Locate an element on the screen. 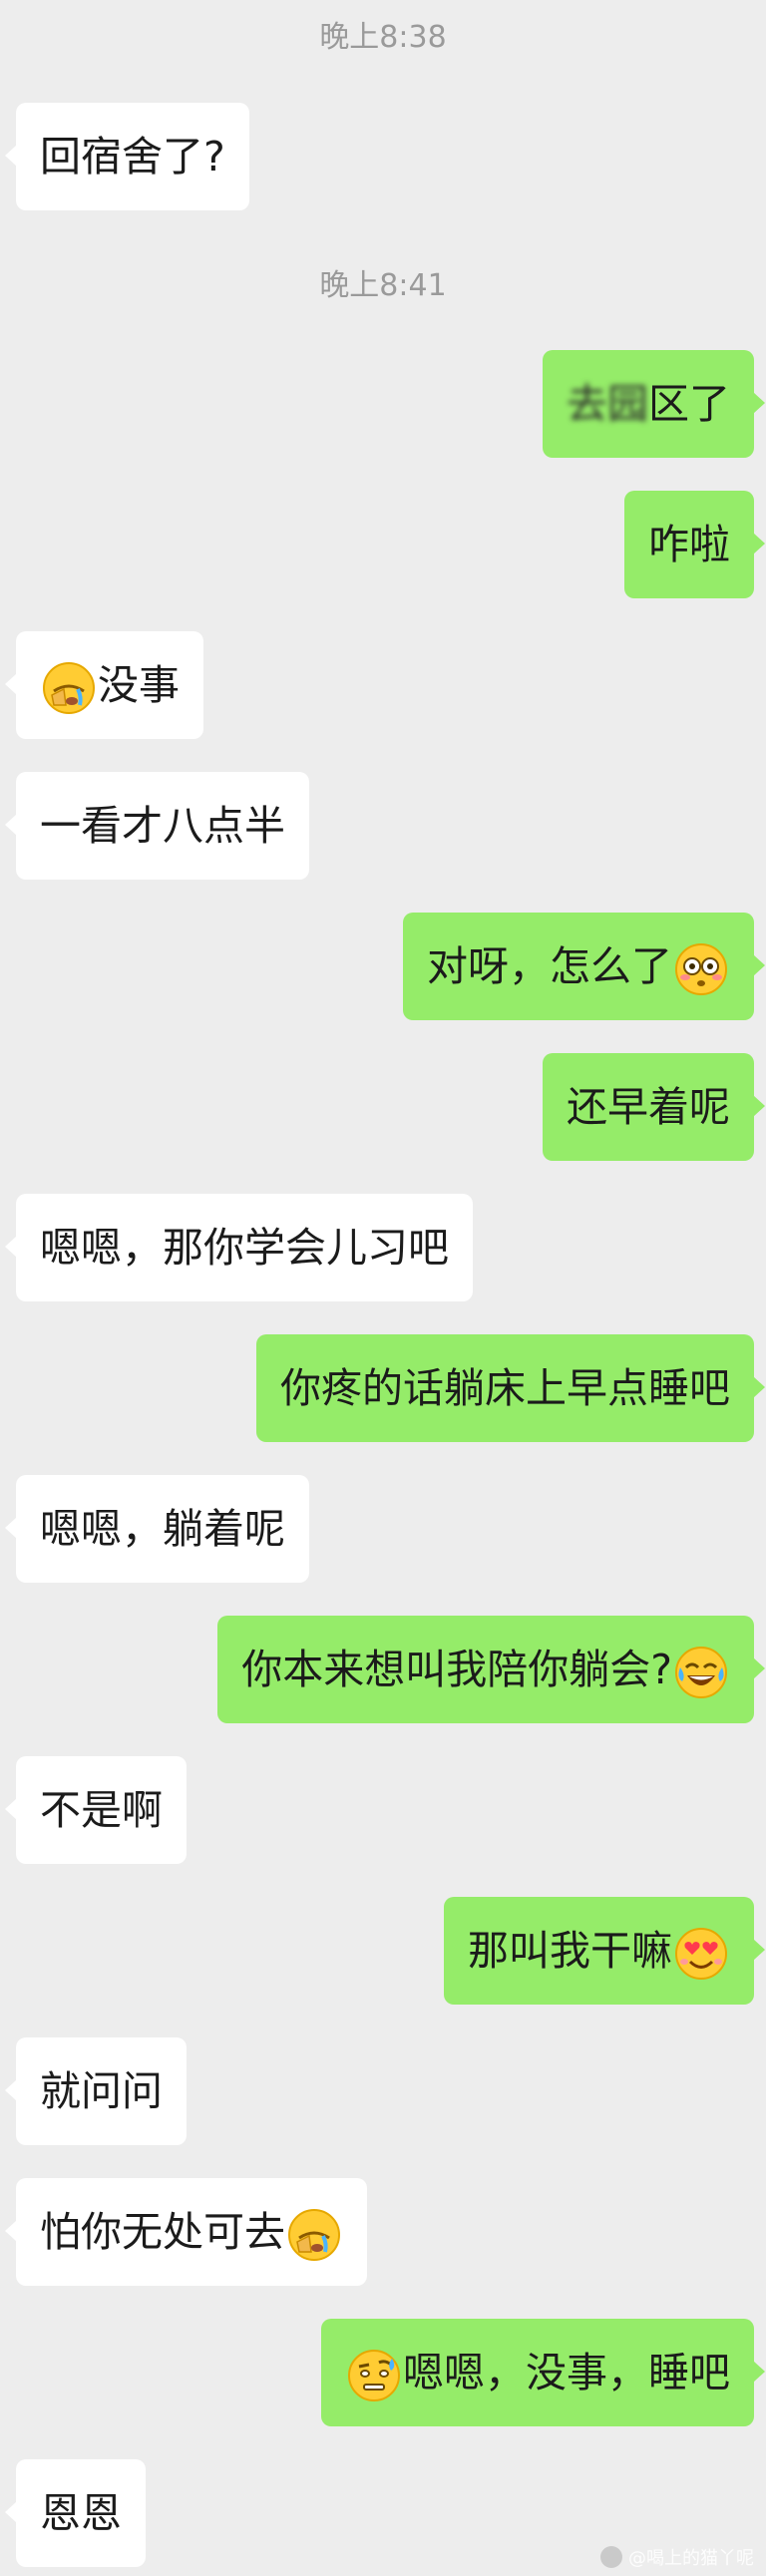  incoming-message: 没事 is located at coordinates (104, 685).